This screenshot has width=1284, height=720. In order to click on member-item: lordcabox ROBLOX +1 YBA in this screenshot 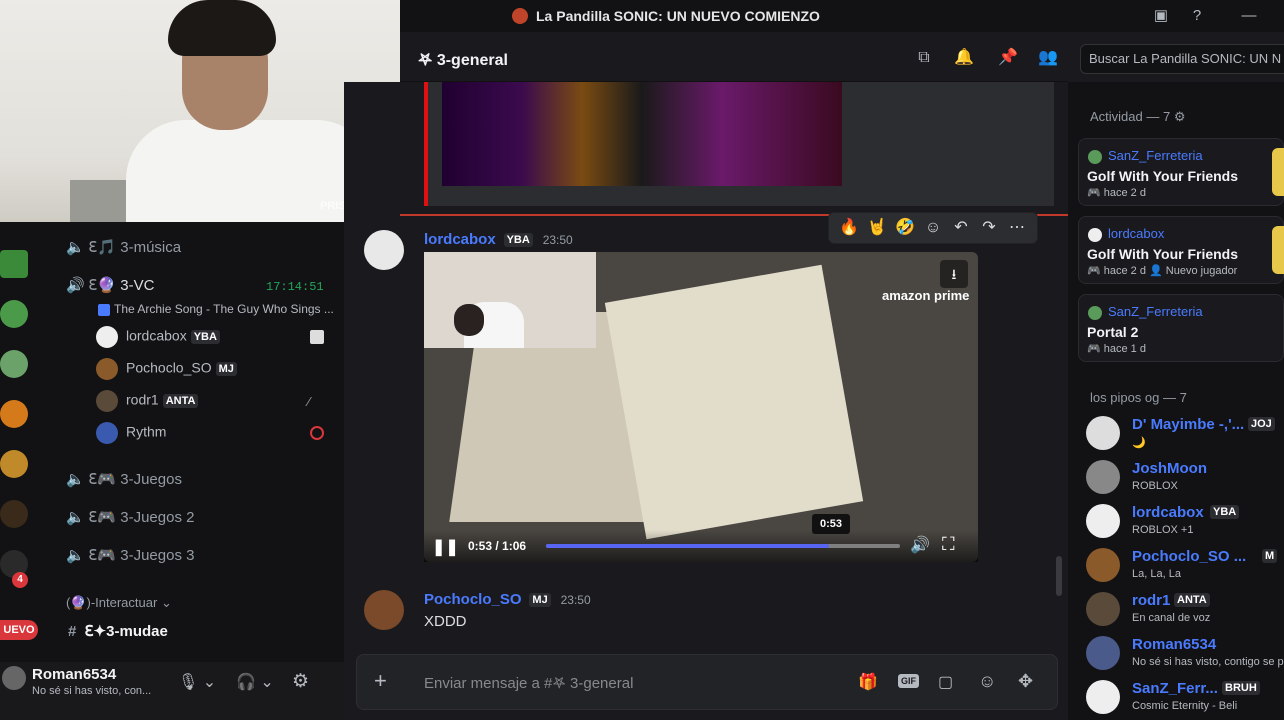, I will do `click(1185, 524)`.